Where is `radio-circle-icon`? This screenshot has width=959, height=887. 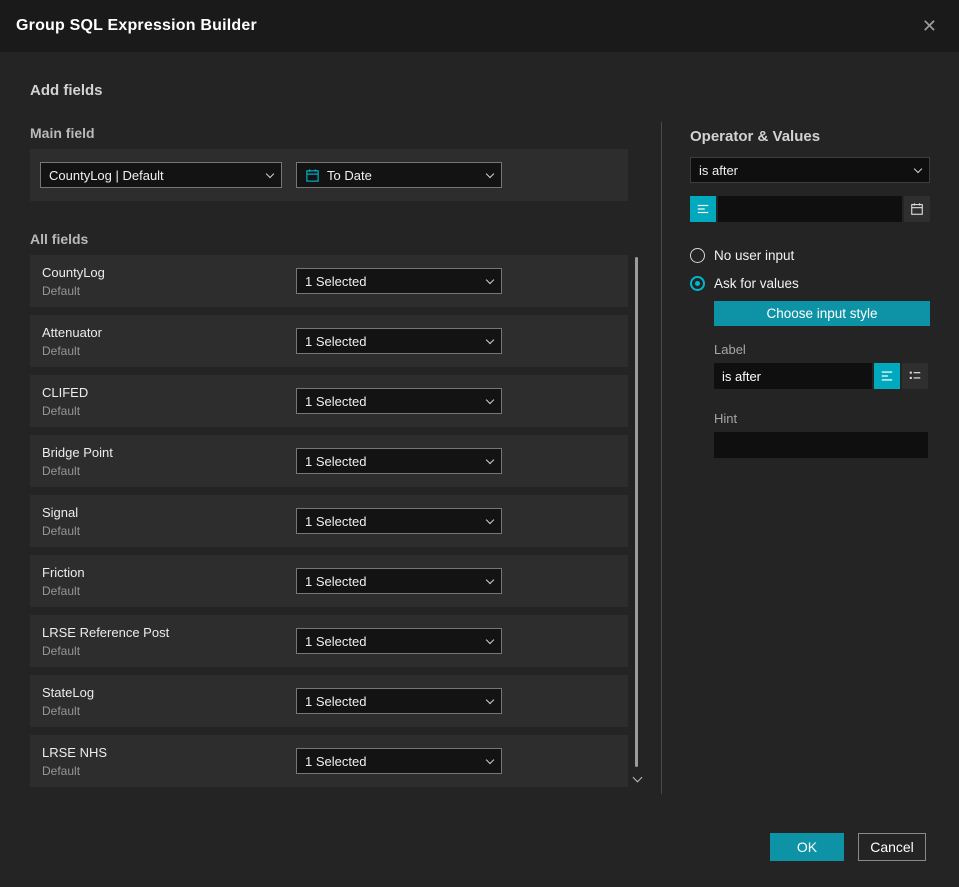 radio-circle-icon is located at coordinates (697, 255).